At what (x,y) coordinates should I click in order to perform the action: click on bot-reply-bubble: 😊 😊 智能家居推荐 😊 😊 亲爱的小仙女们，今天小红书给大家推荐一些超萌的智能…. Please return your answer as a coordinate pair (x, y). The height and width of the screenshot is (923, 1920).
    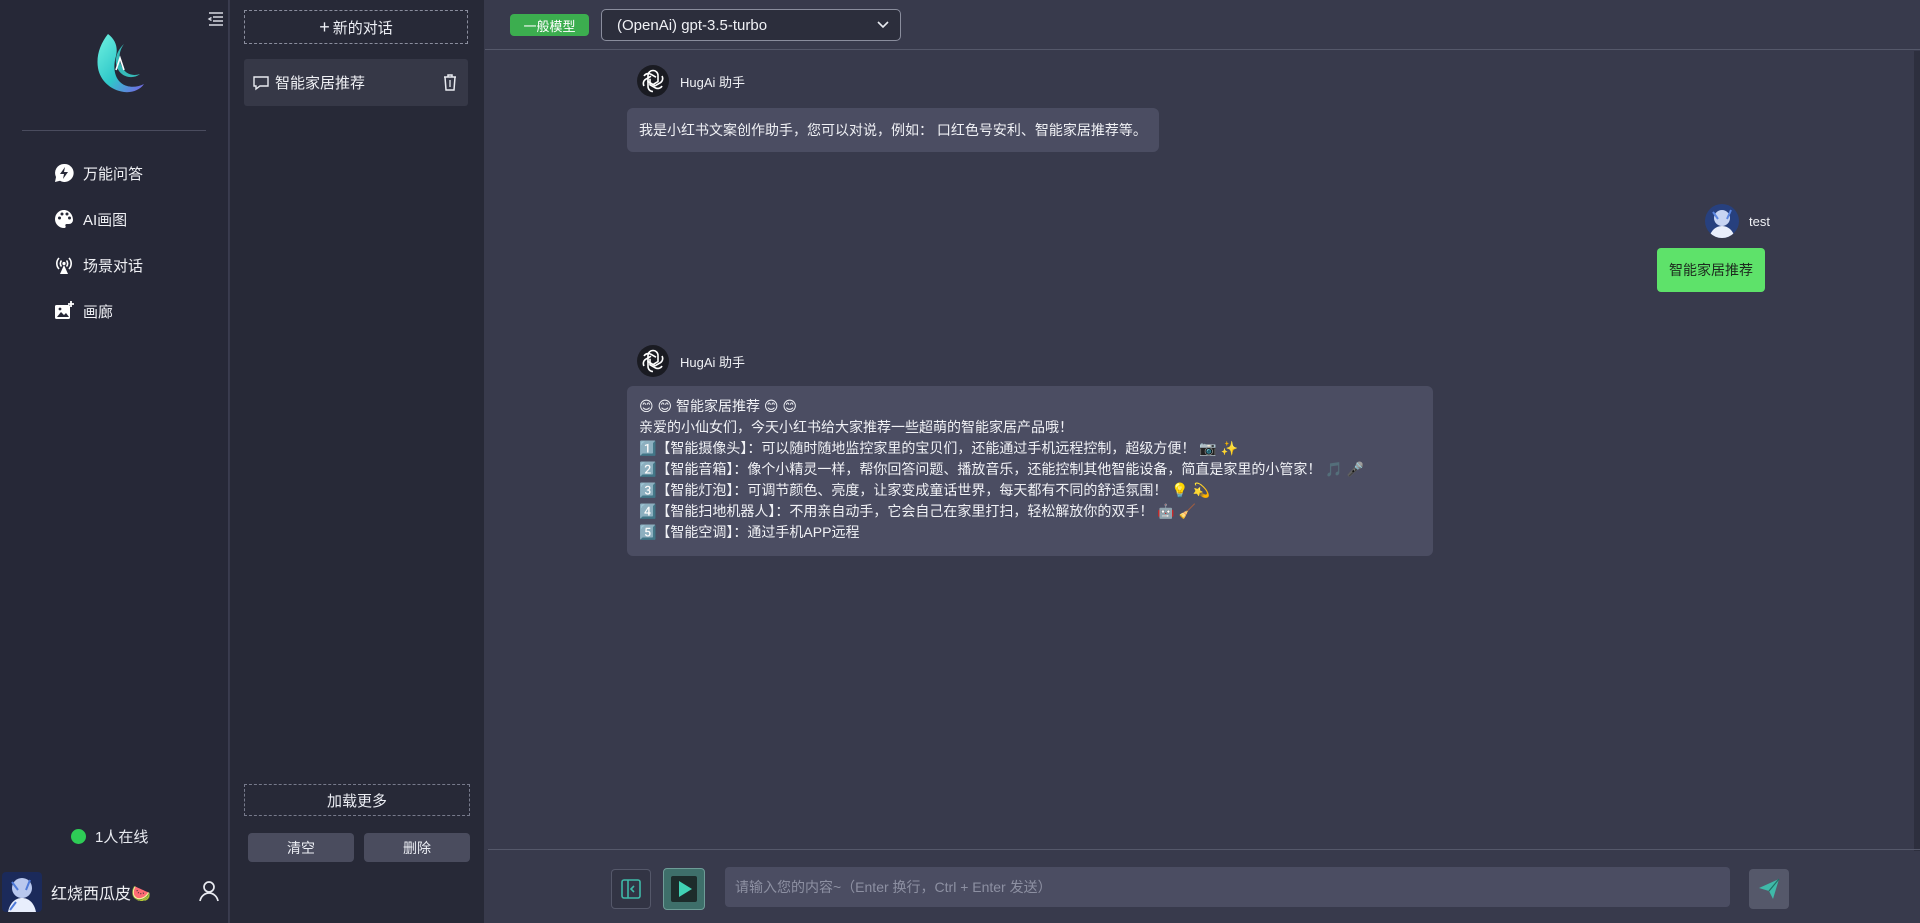
    Looking at the image, I should click on (1030, 471).